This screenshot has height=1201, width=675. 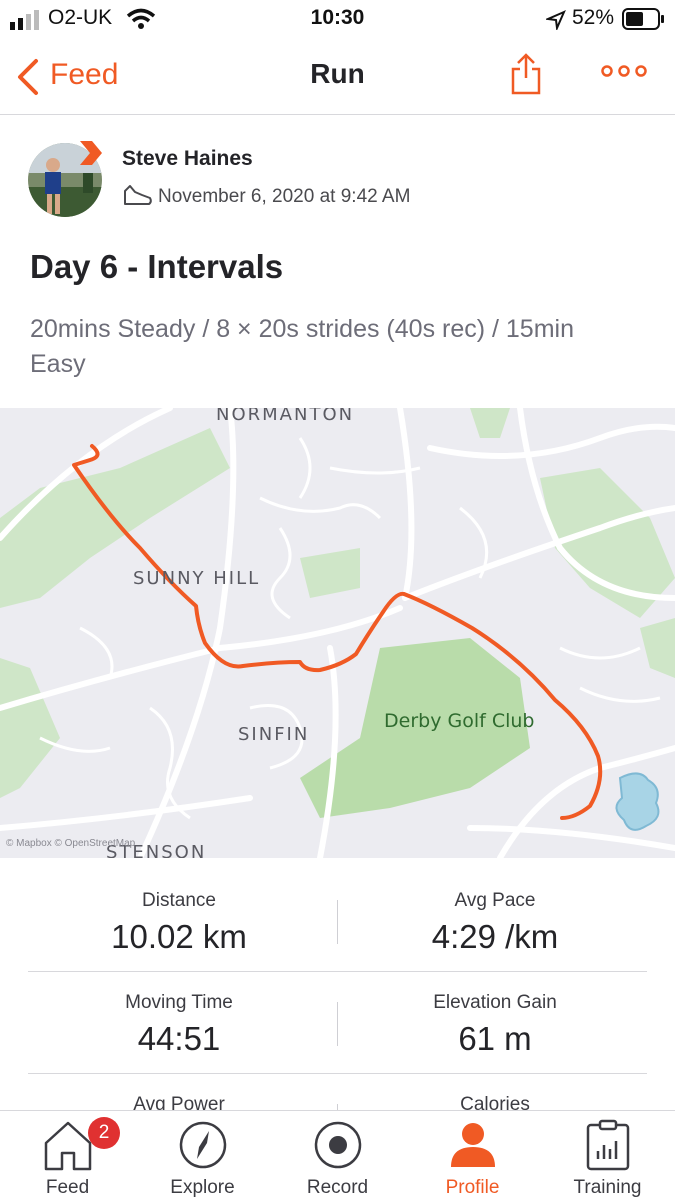 I want to click on map-label-golf-club: Derby Golf Club, so click(x=459, y=721).